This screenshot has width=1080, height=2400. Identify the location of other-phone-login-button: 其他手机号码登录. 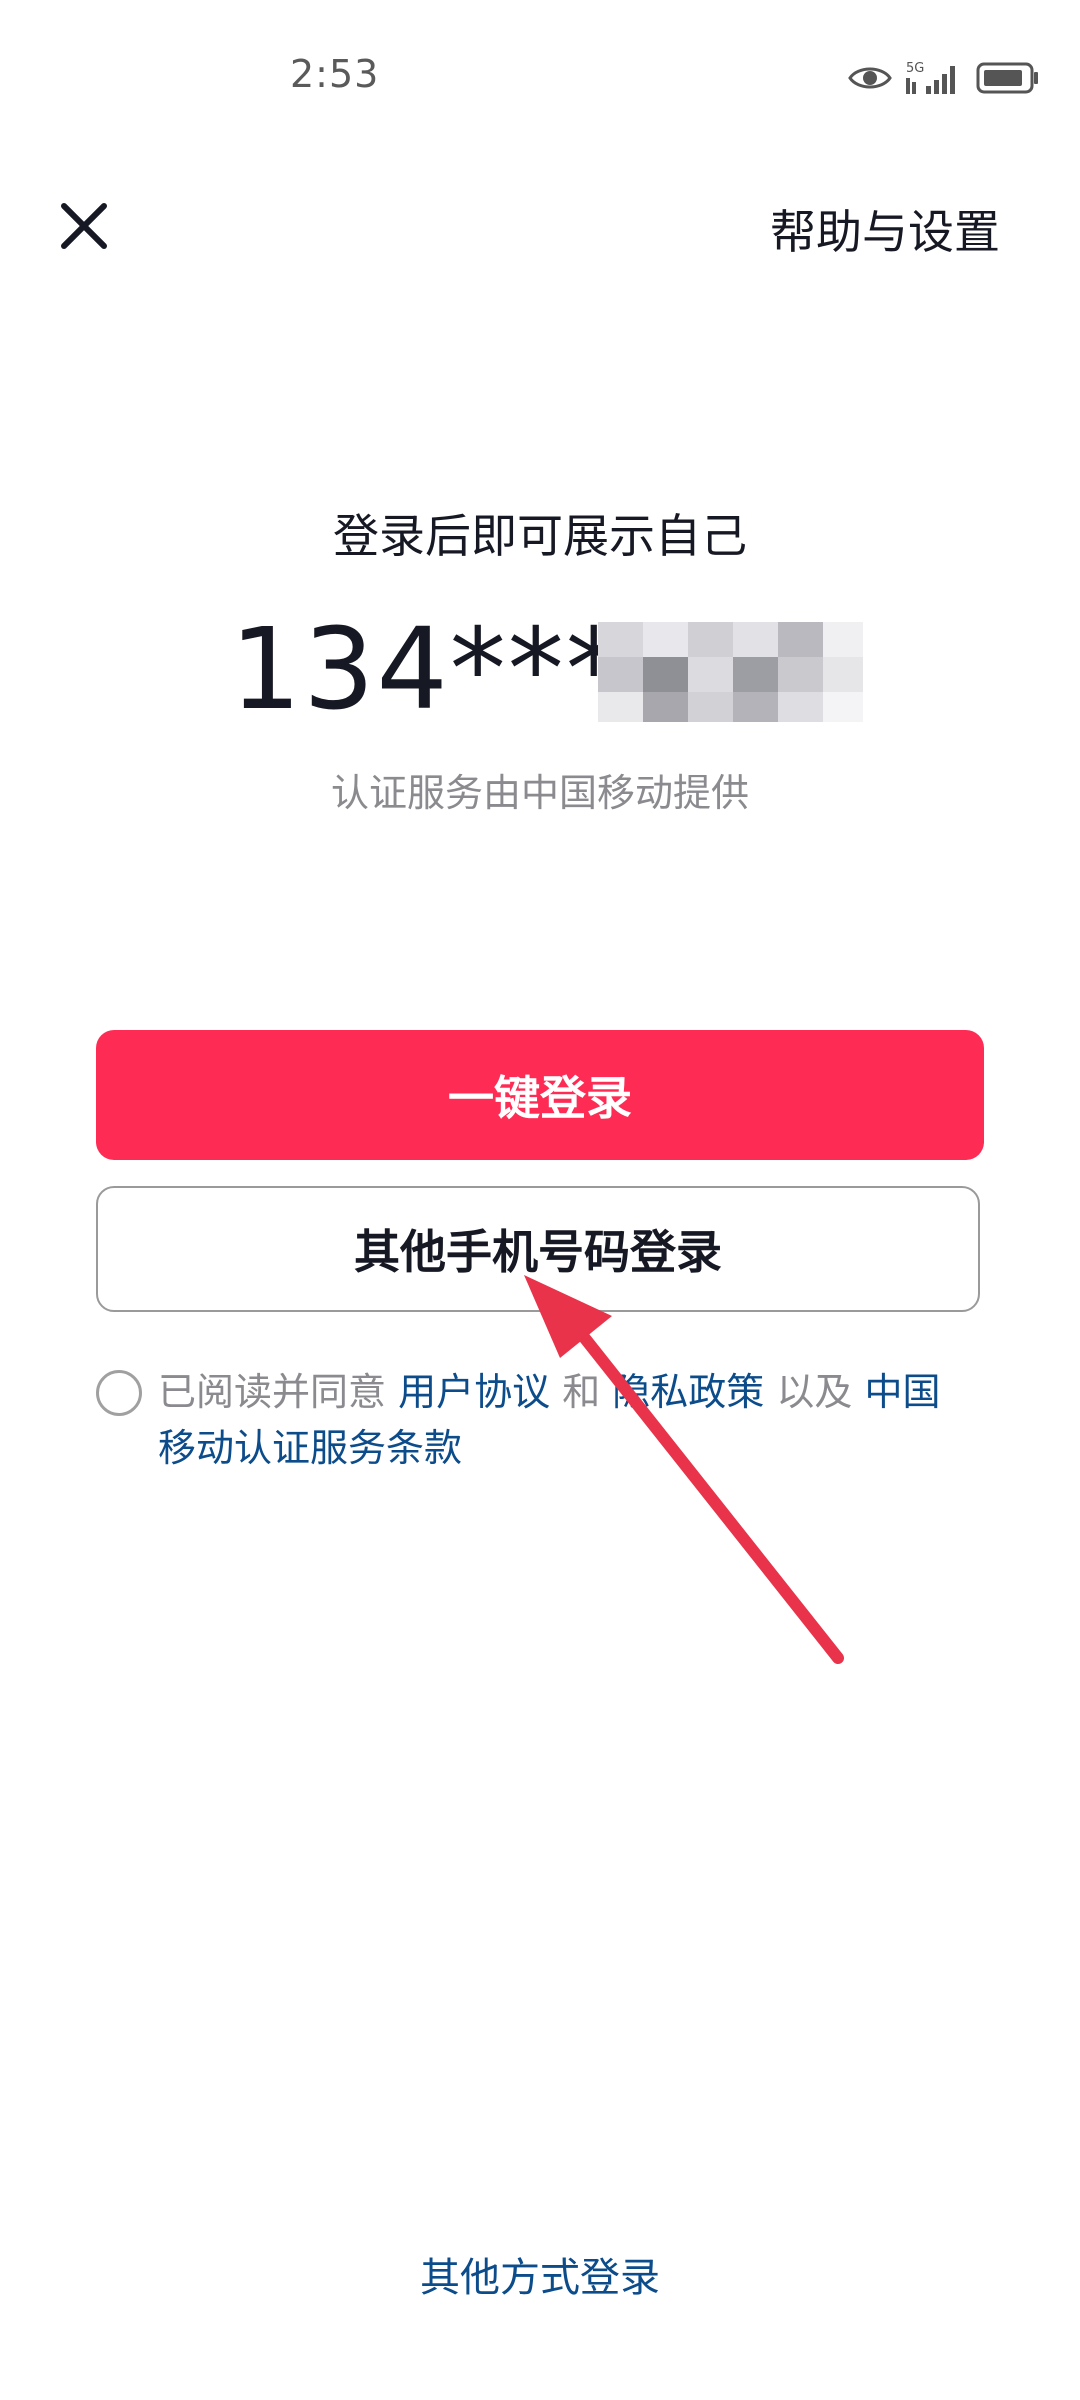
(538, 1249).